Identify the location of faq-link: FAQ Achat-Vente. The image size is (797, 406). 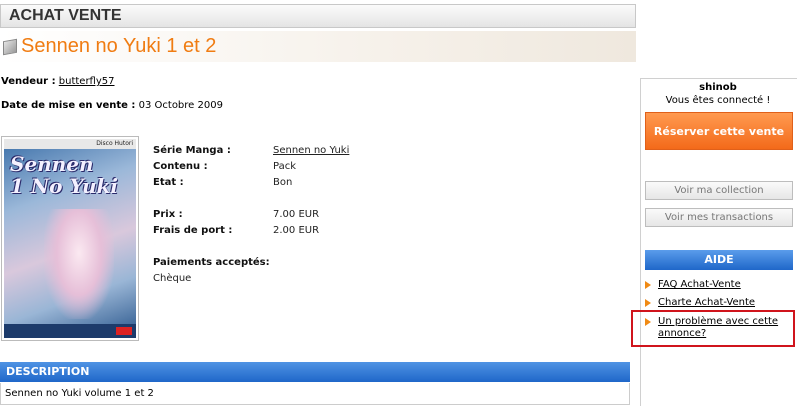
(726, 285).